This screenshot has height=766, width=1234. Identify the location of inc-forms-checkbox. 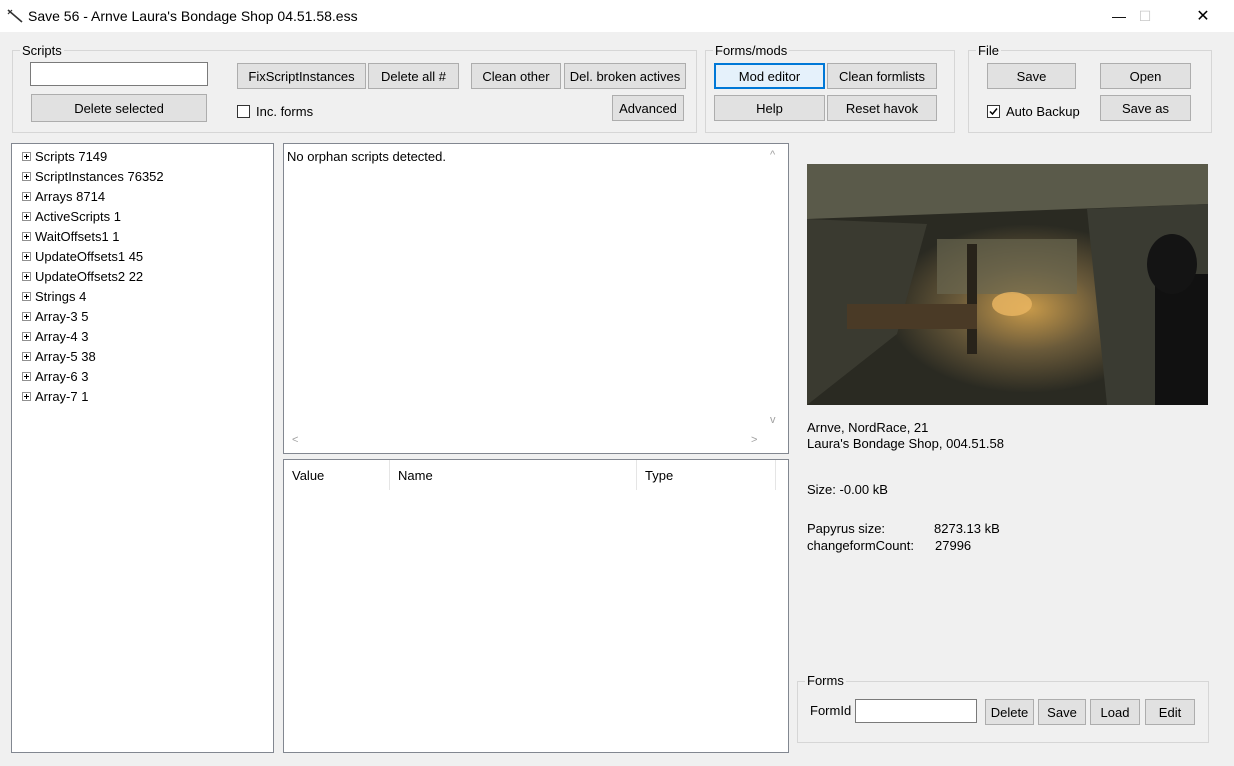
(243, 111).